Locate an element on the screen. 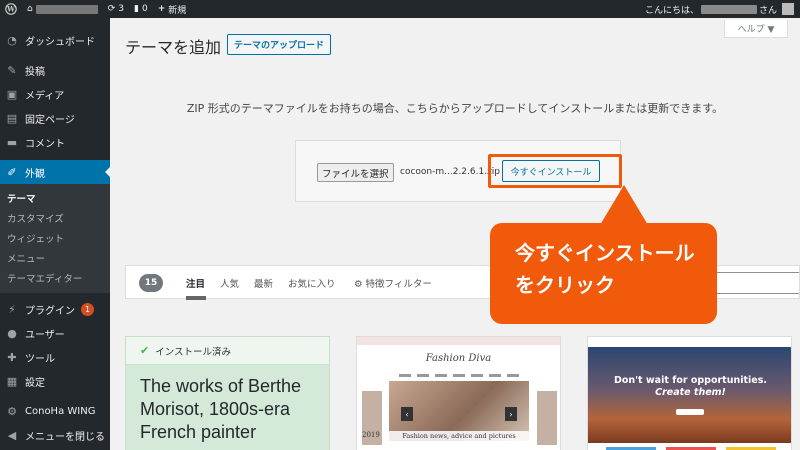 The height and width of the screenshot is (450, 800). sidebar-item-label: メディア is located at coordinates (45, 96).